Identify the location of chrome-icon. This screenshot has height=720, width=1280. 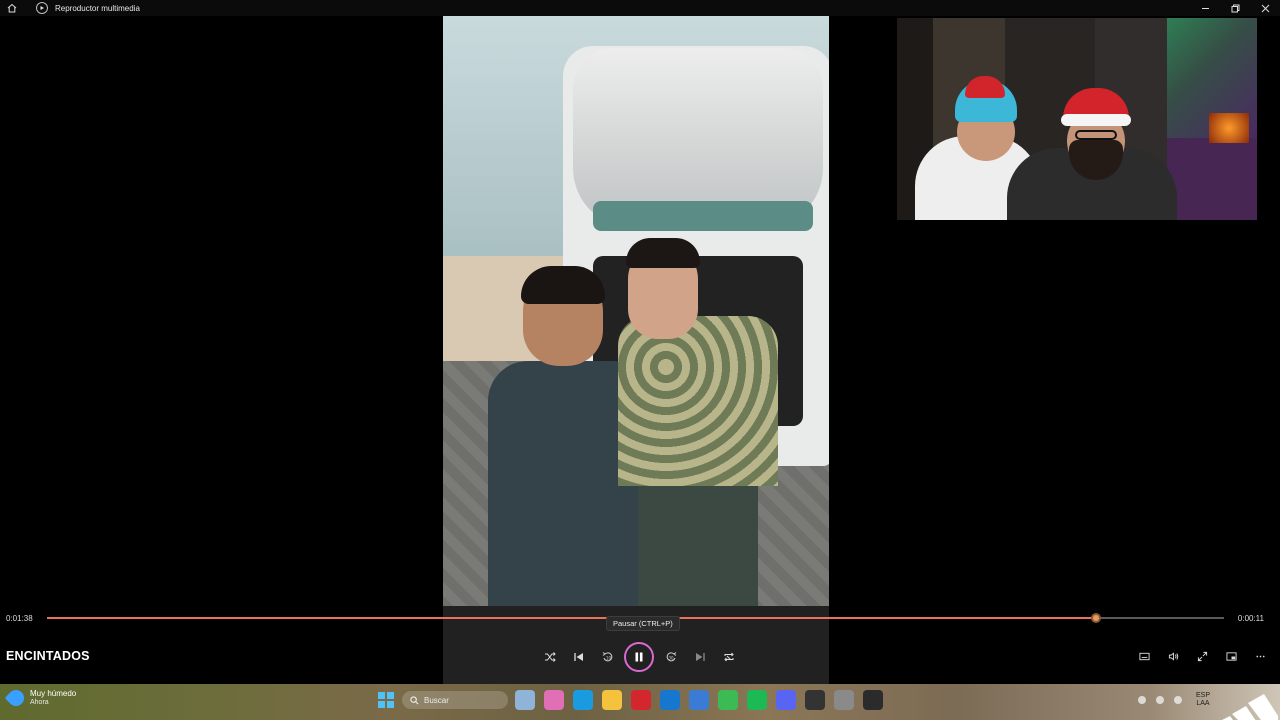
(728, 700).